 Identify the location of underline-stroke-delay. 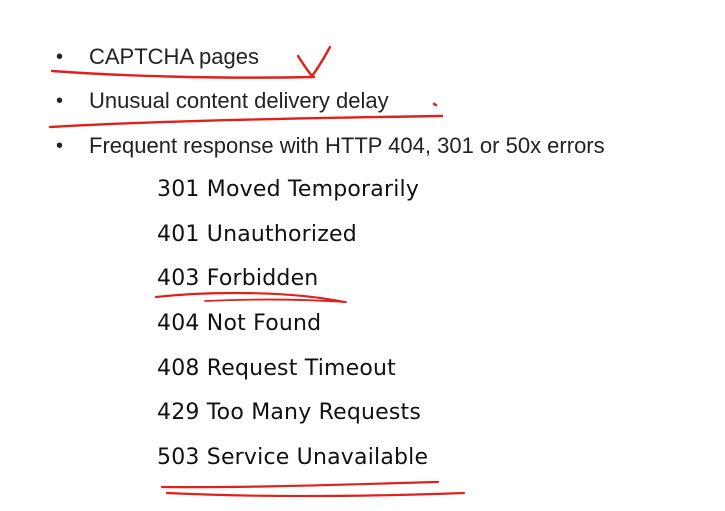
(246, 121).